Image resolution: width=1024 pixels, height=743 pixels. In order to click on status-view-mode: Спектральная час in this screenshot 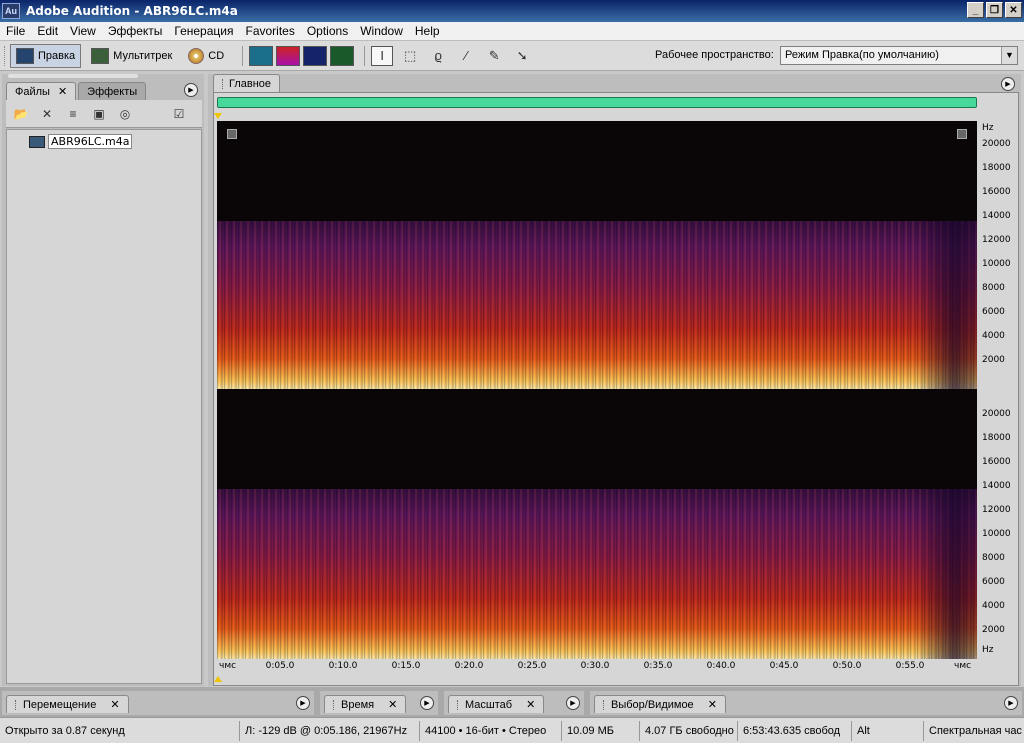, I will do `click(975, 730)`.